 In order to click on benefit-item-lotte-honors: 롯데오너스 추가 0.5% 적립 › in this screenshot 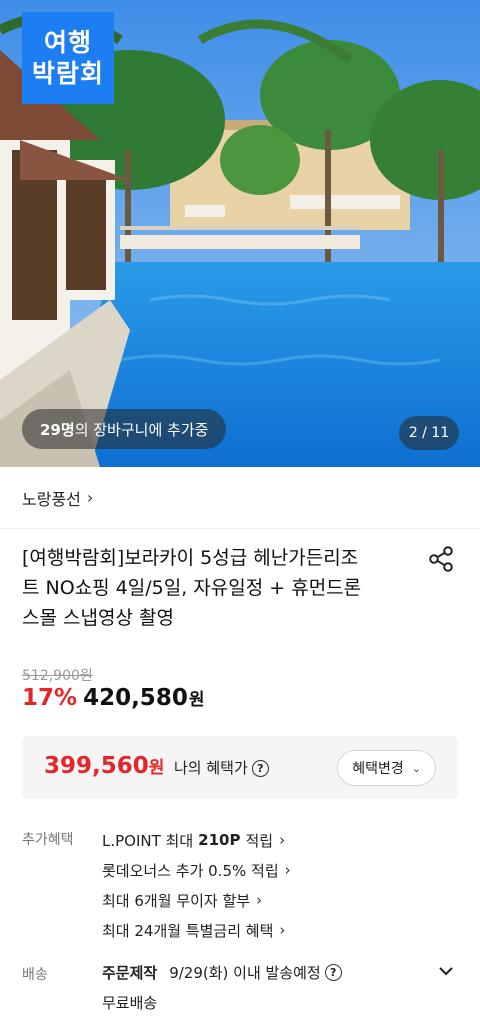, I will do `click(196, 870)`.